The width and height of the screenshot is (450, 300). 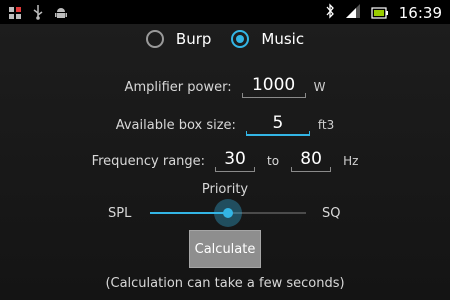 I want to click on priority-slider-row: SPL SQ, so click(x=225, y=213).